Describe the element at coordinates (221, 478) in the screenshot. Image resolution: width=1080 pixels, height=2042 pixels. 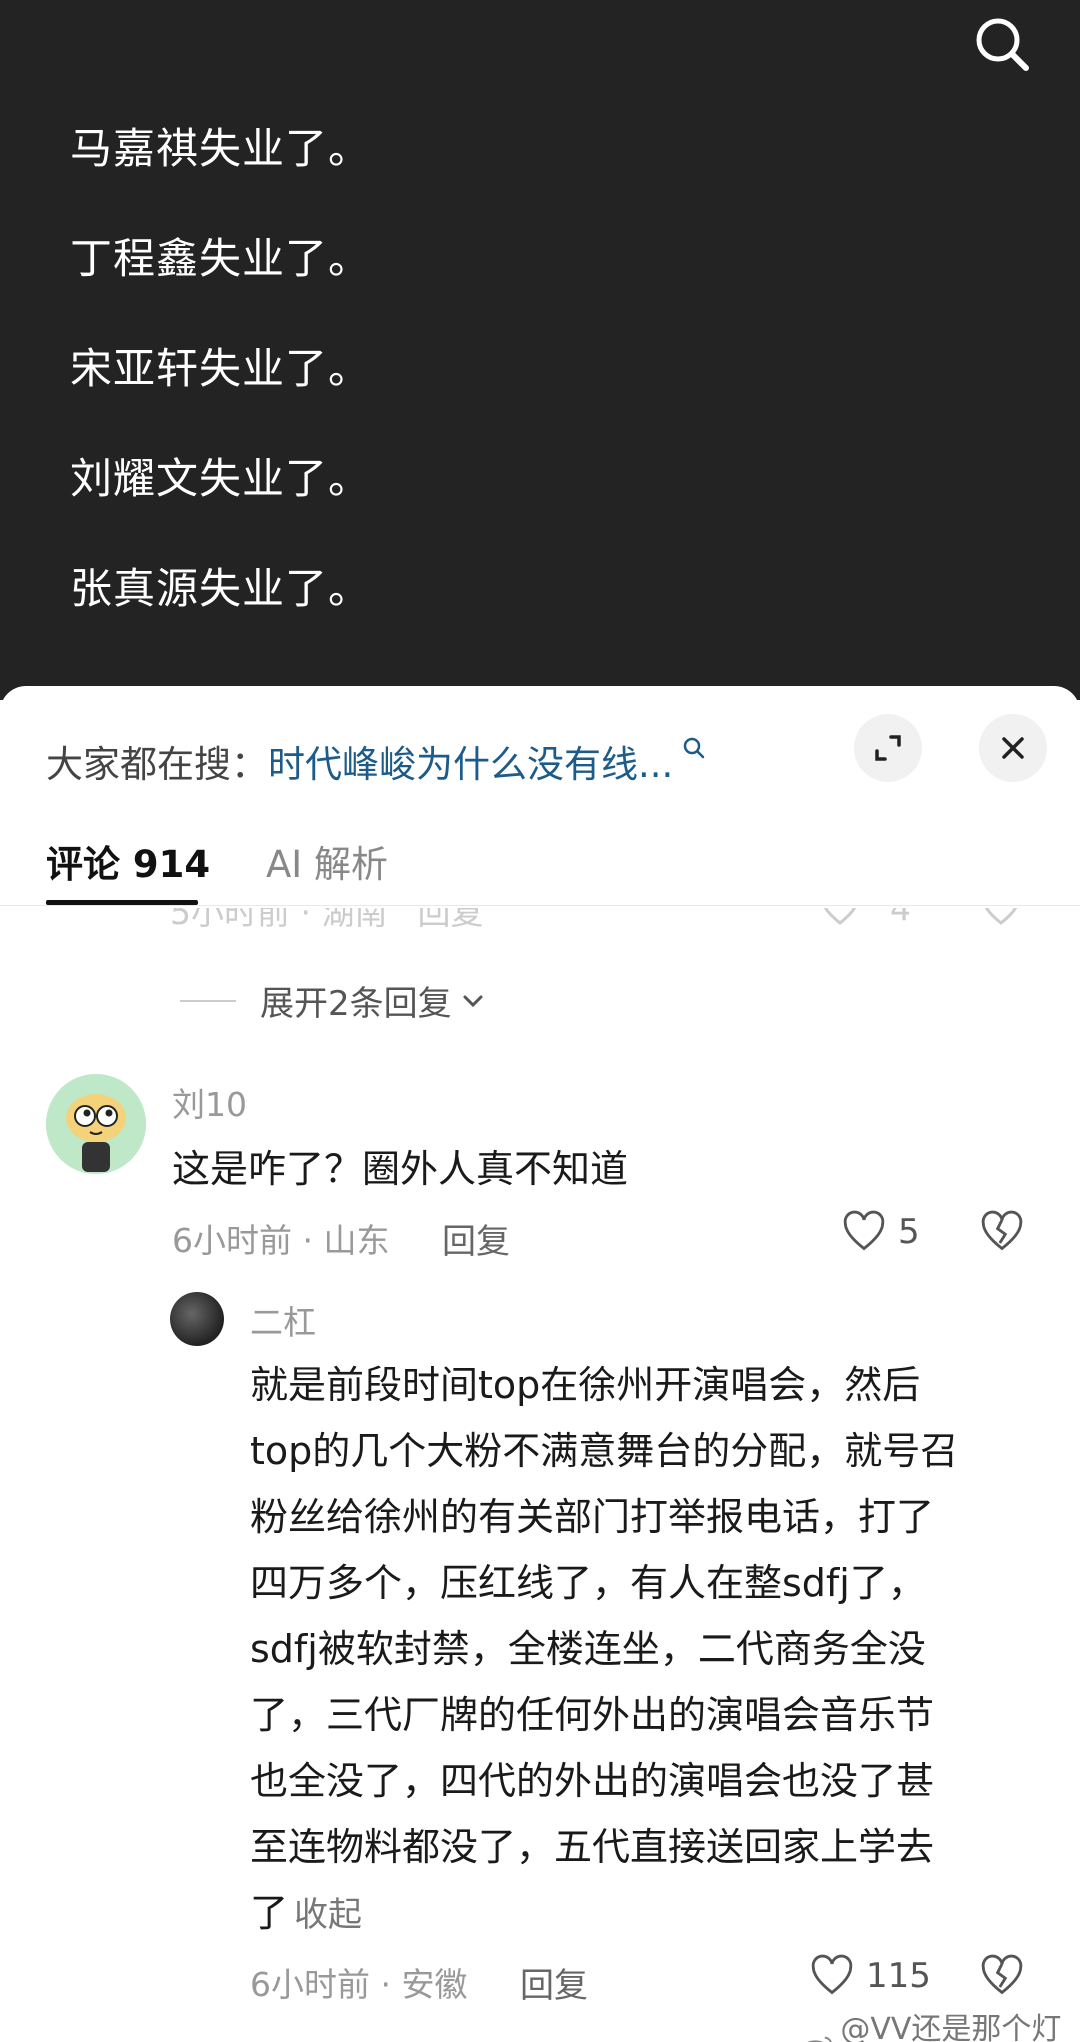
I see `caption-line: 刘耀文失业了。` at that location.